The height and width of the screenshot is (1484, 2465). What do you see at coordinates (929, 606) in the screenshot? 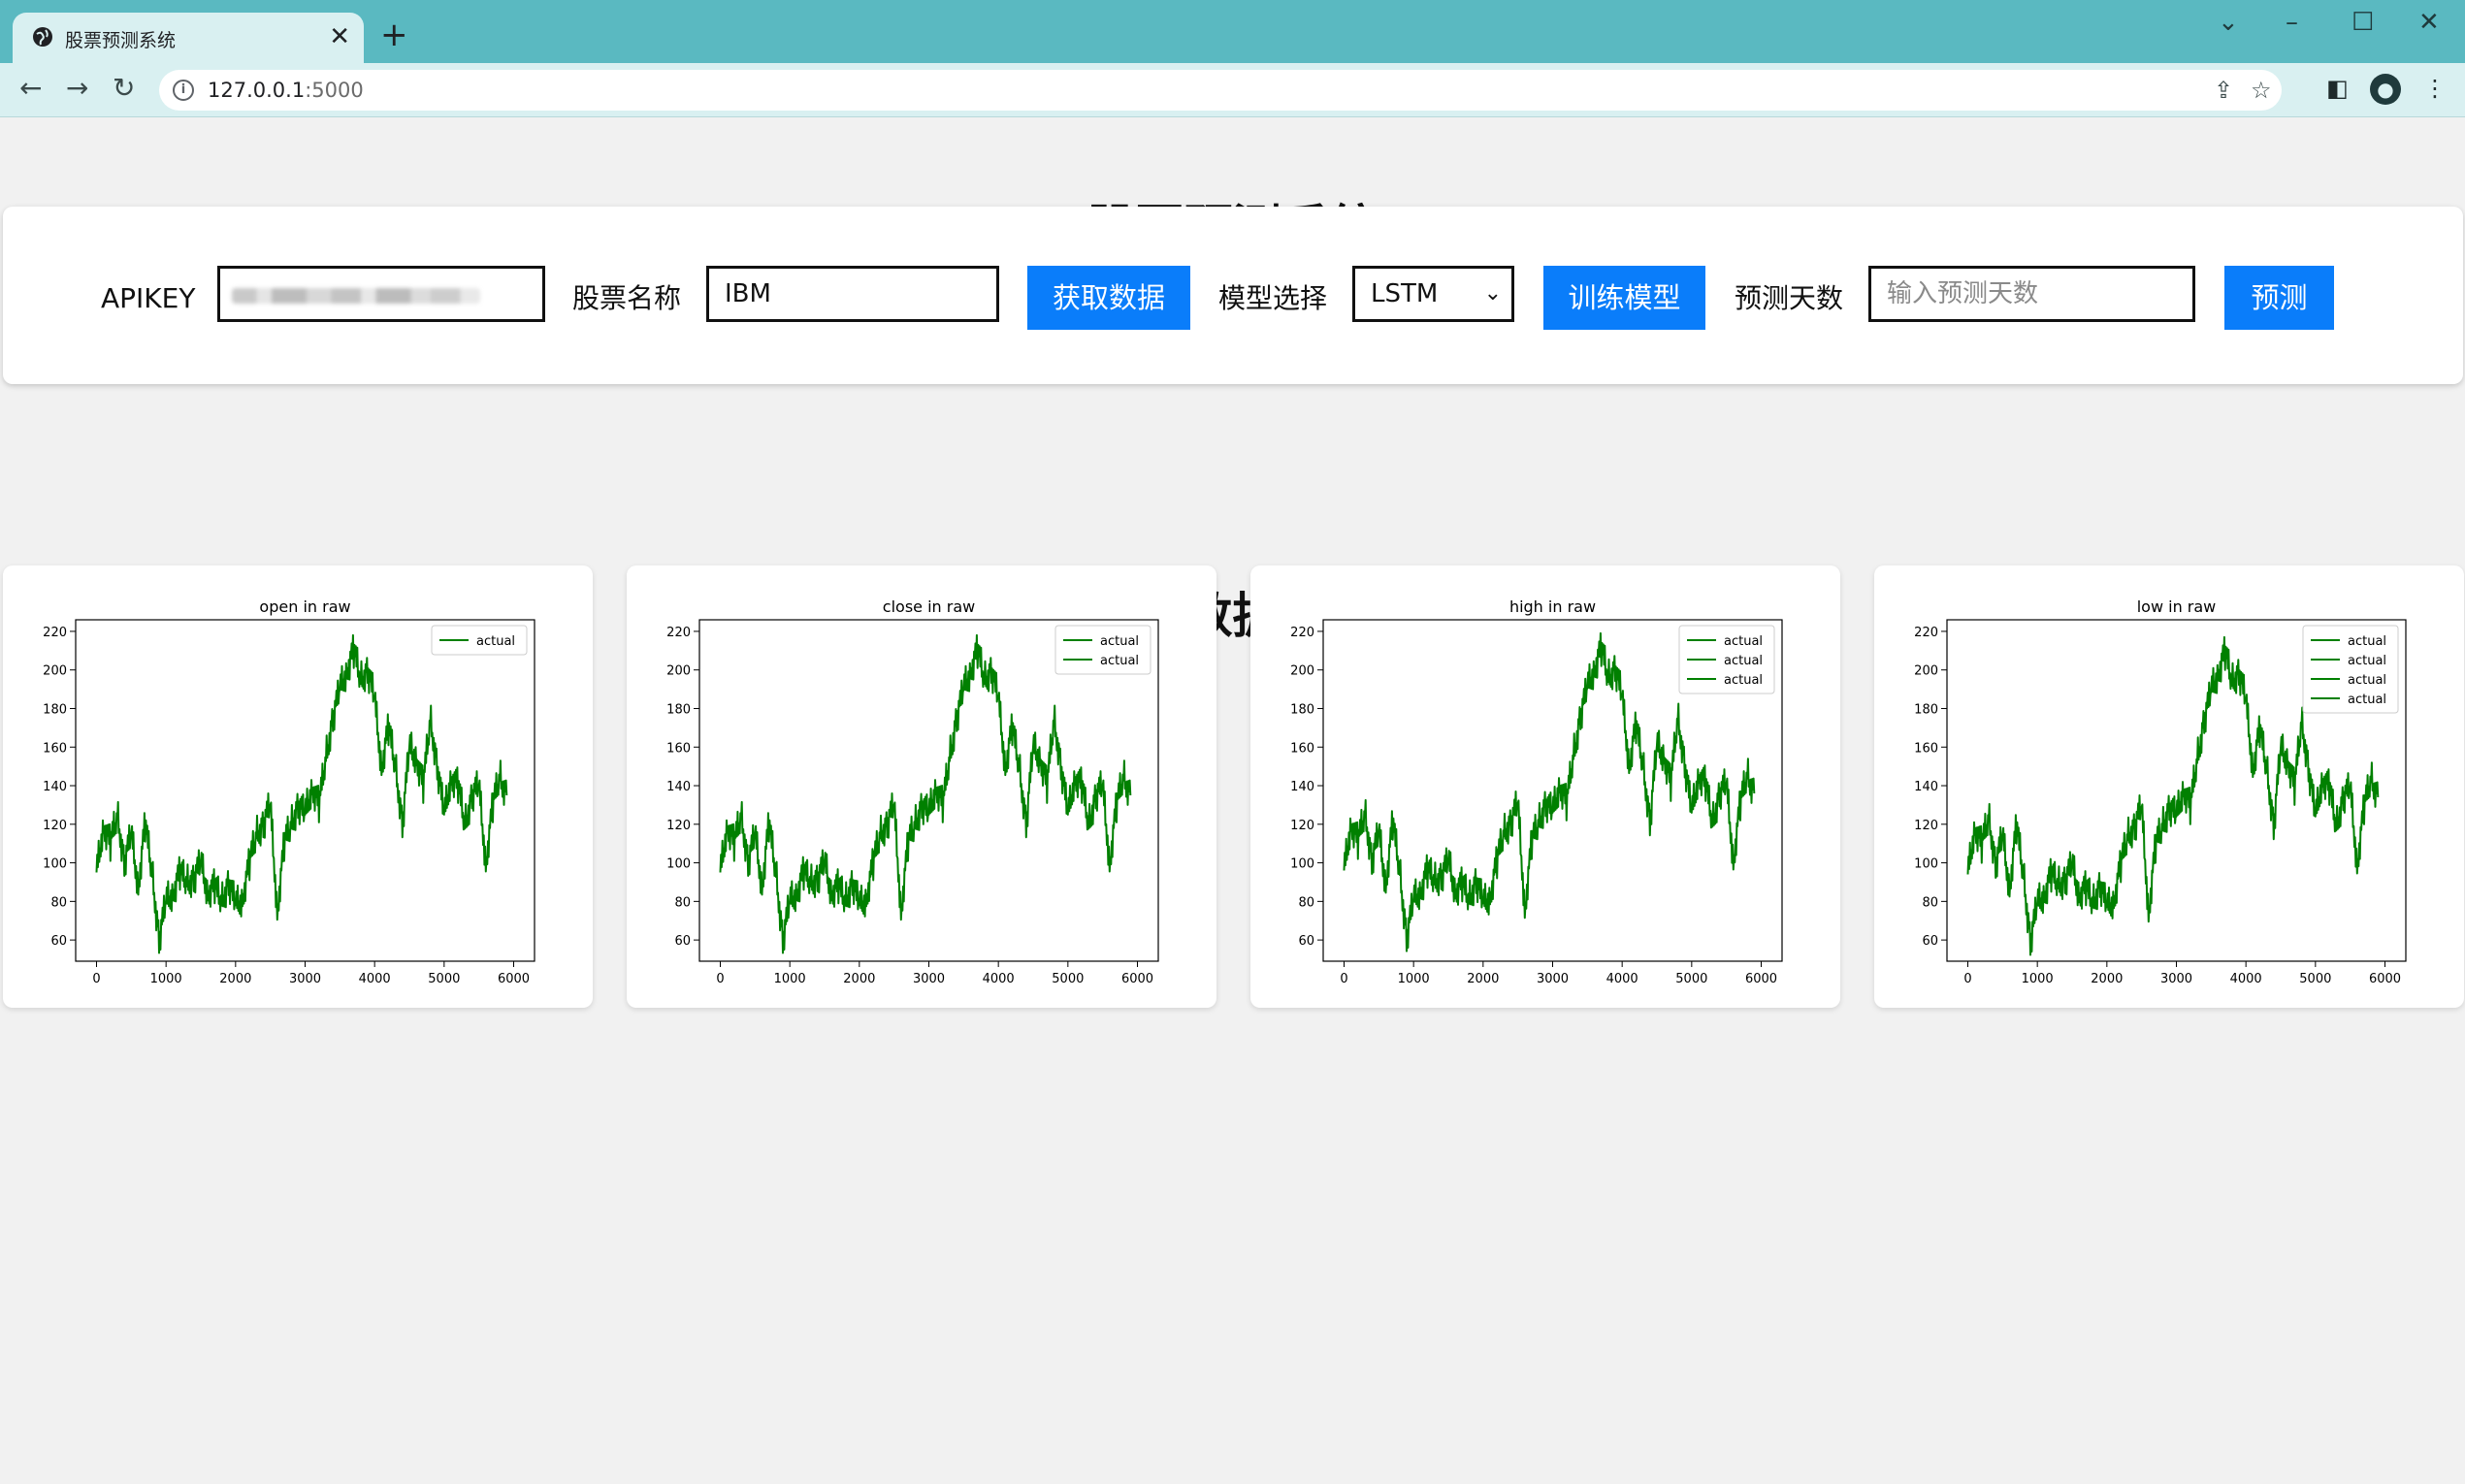
I see `chart-title: close in raw` at bounding box center [929, 606].